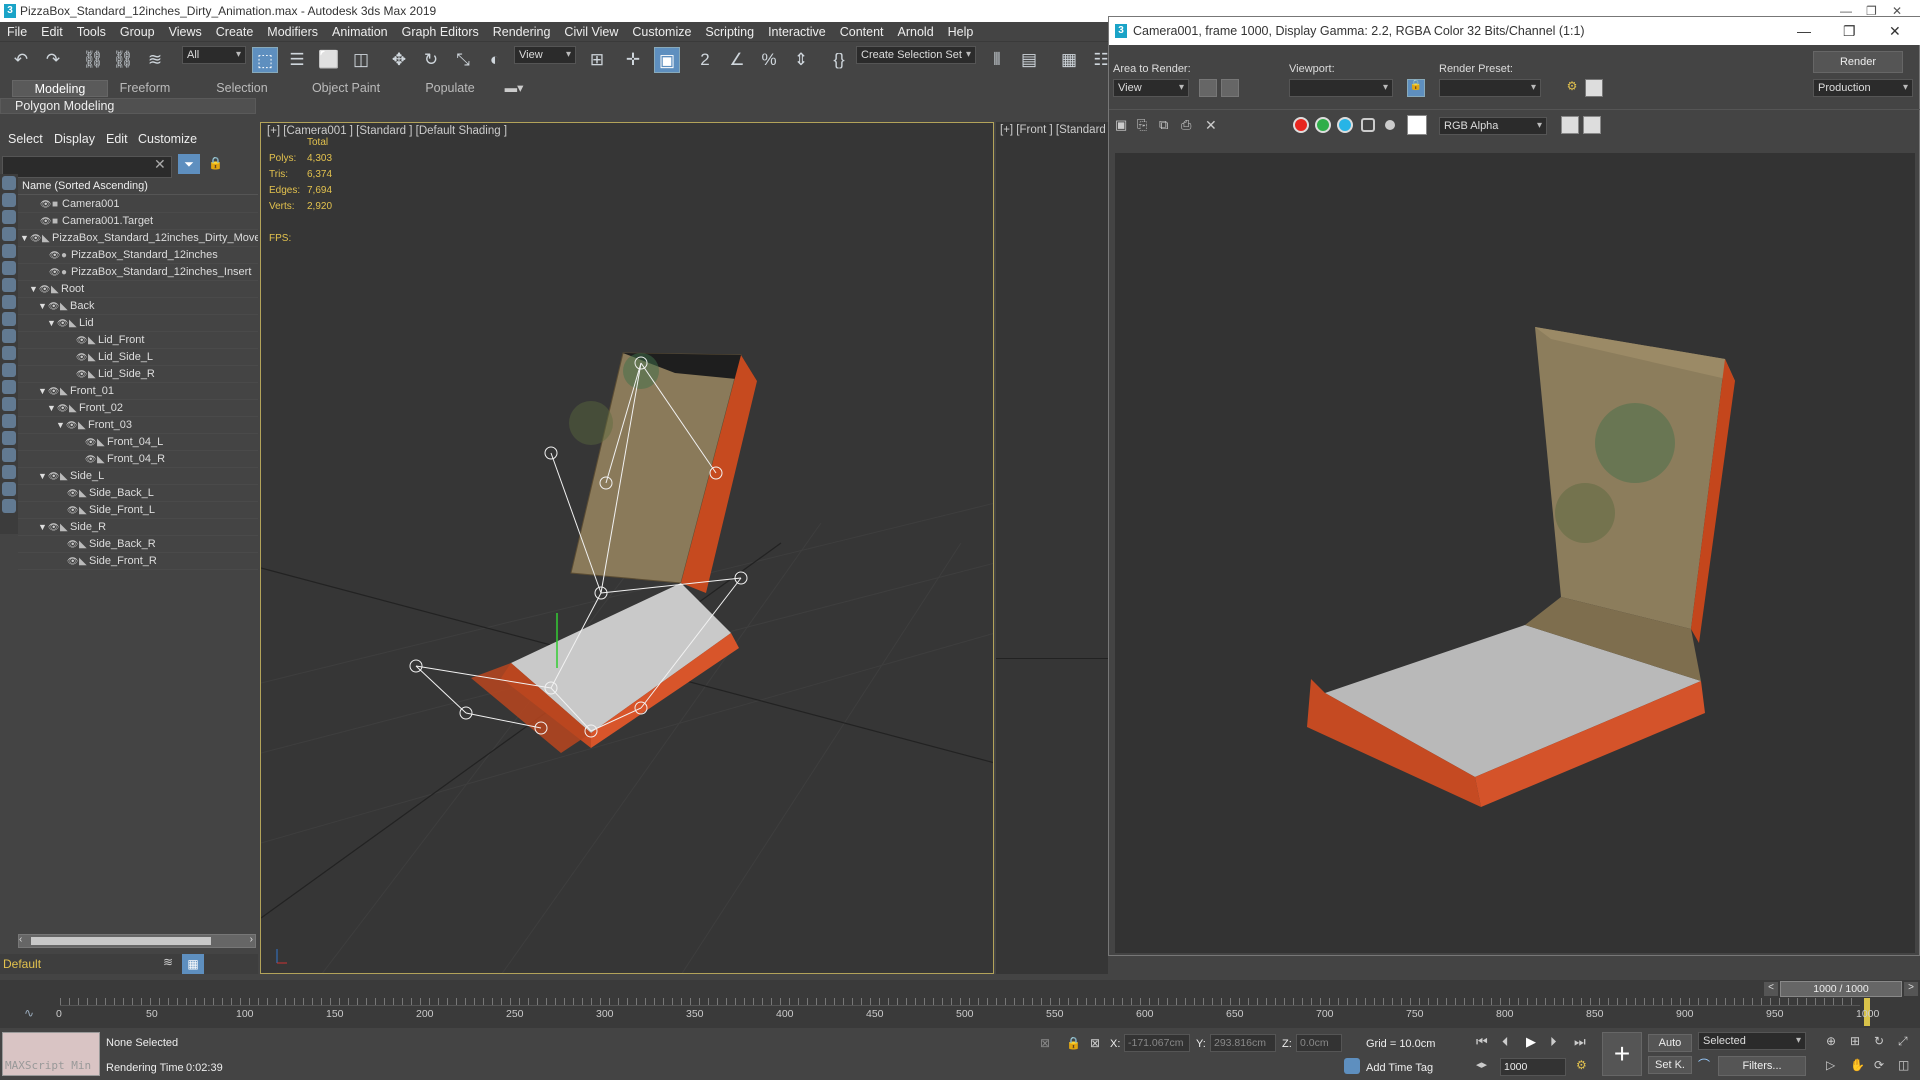  What do you see at coordinates (189, 164) in the screenshot?
I see `filter-icon: ⏷` at bounding box center [189, 164].